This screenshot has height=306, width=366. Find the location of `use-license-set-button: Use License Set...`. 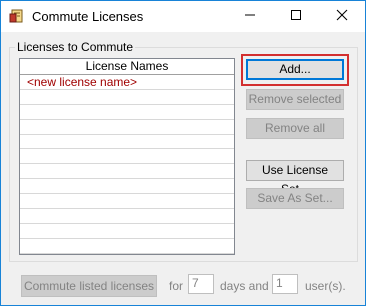

use-license-set-button: Use License Set... is located at coordinates (295, 178).